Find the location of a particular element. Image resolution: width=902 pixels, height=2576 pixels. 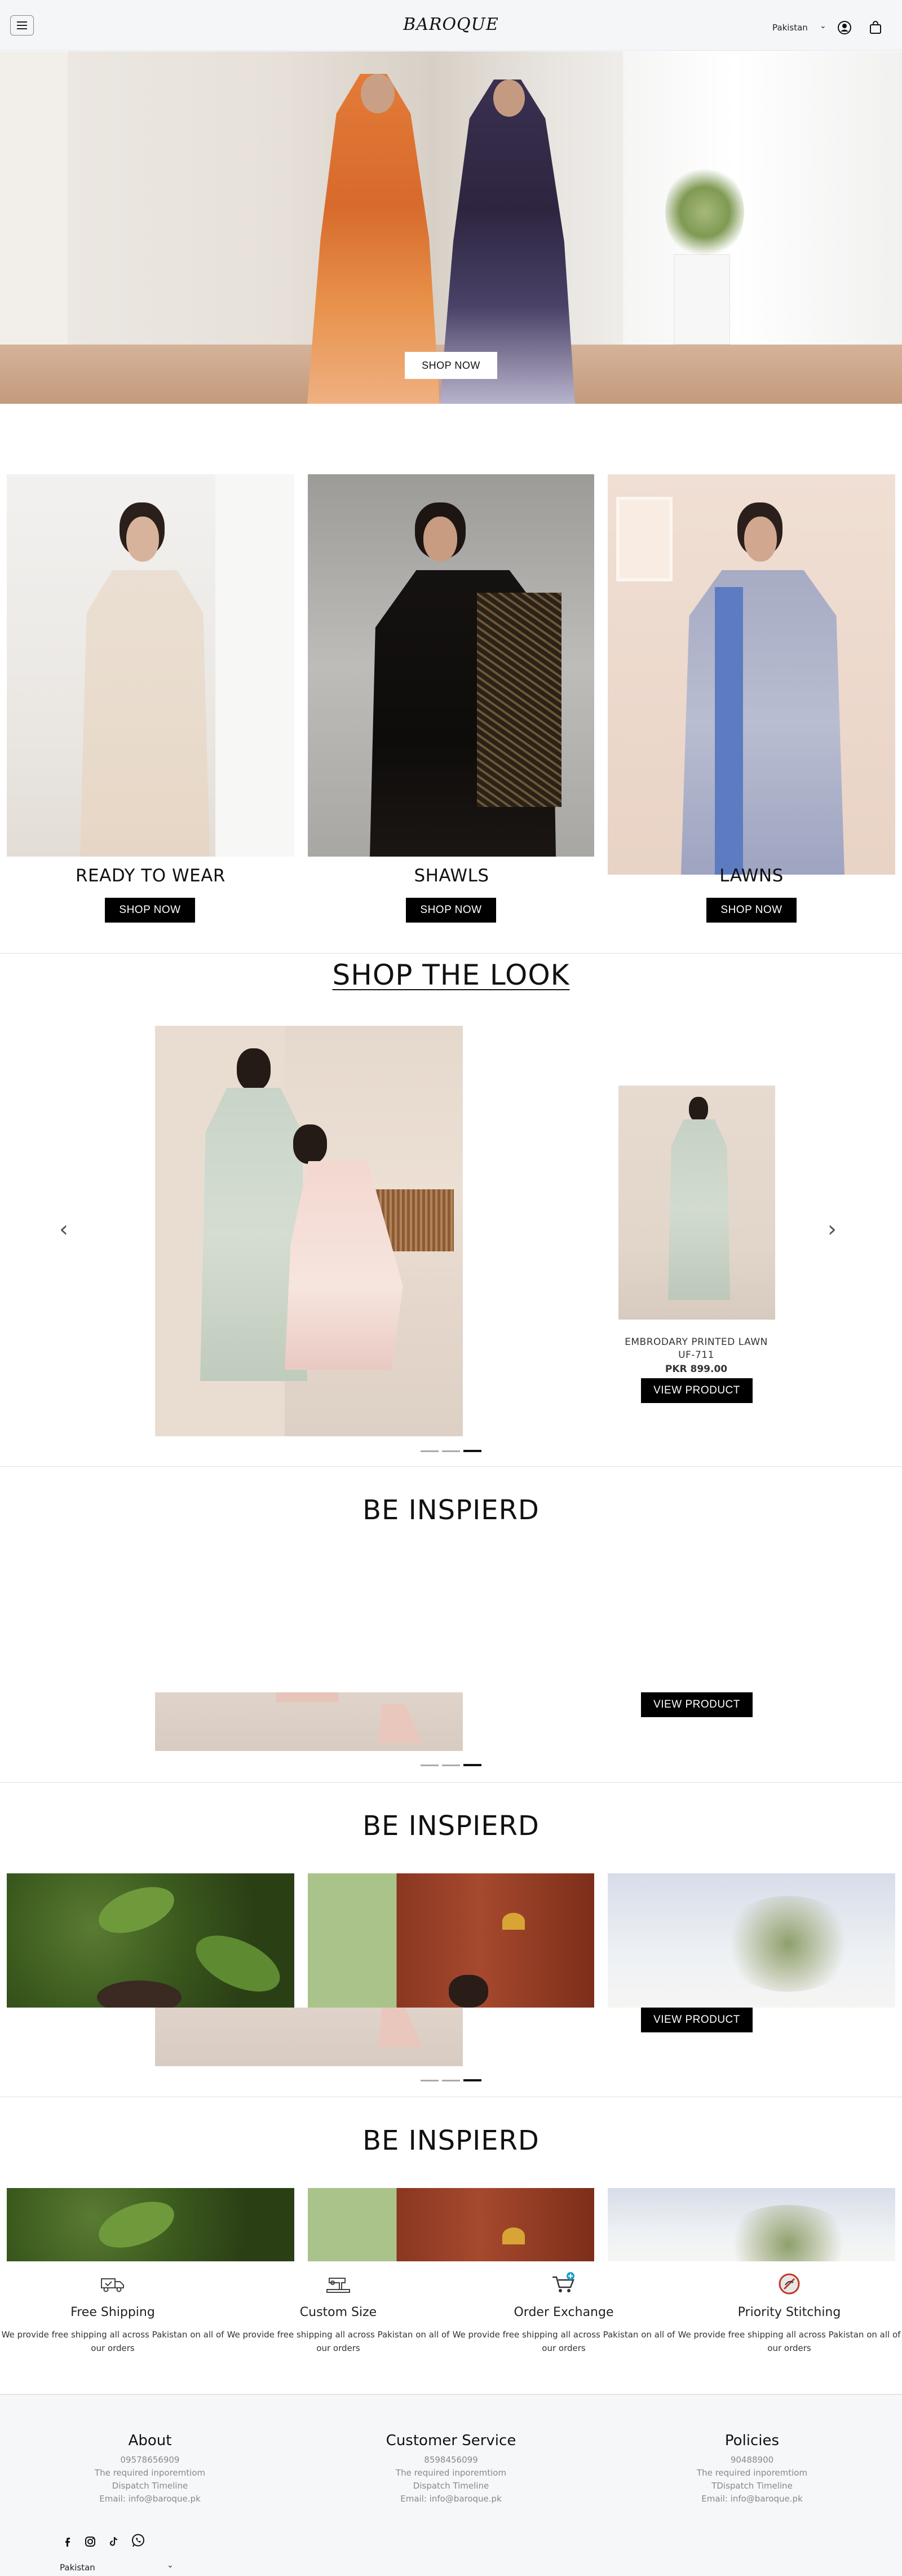

category-label-lawns: LAWNS is located at coordinates (751, 876).